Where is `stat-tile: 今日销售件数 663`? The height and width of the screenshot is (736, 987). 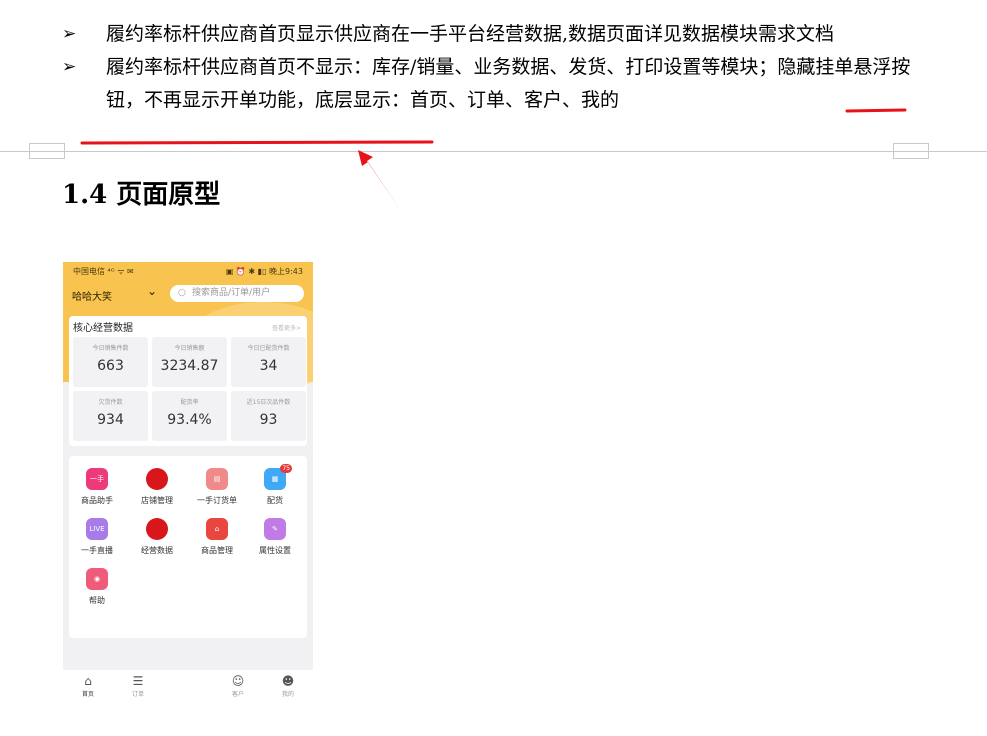
stat-tile: 今日销售件数 663 is located at coordinates (110, 362).